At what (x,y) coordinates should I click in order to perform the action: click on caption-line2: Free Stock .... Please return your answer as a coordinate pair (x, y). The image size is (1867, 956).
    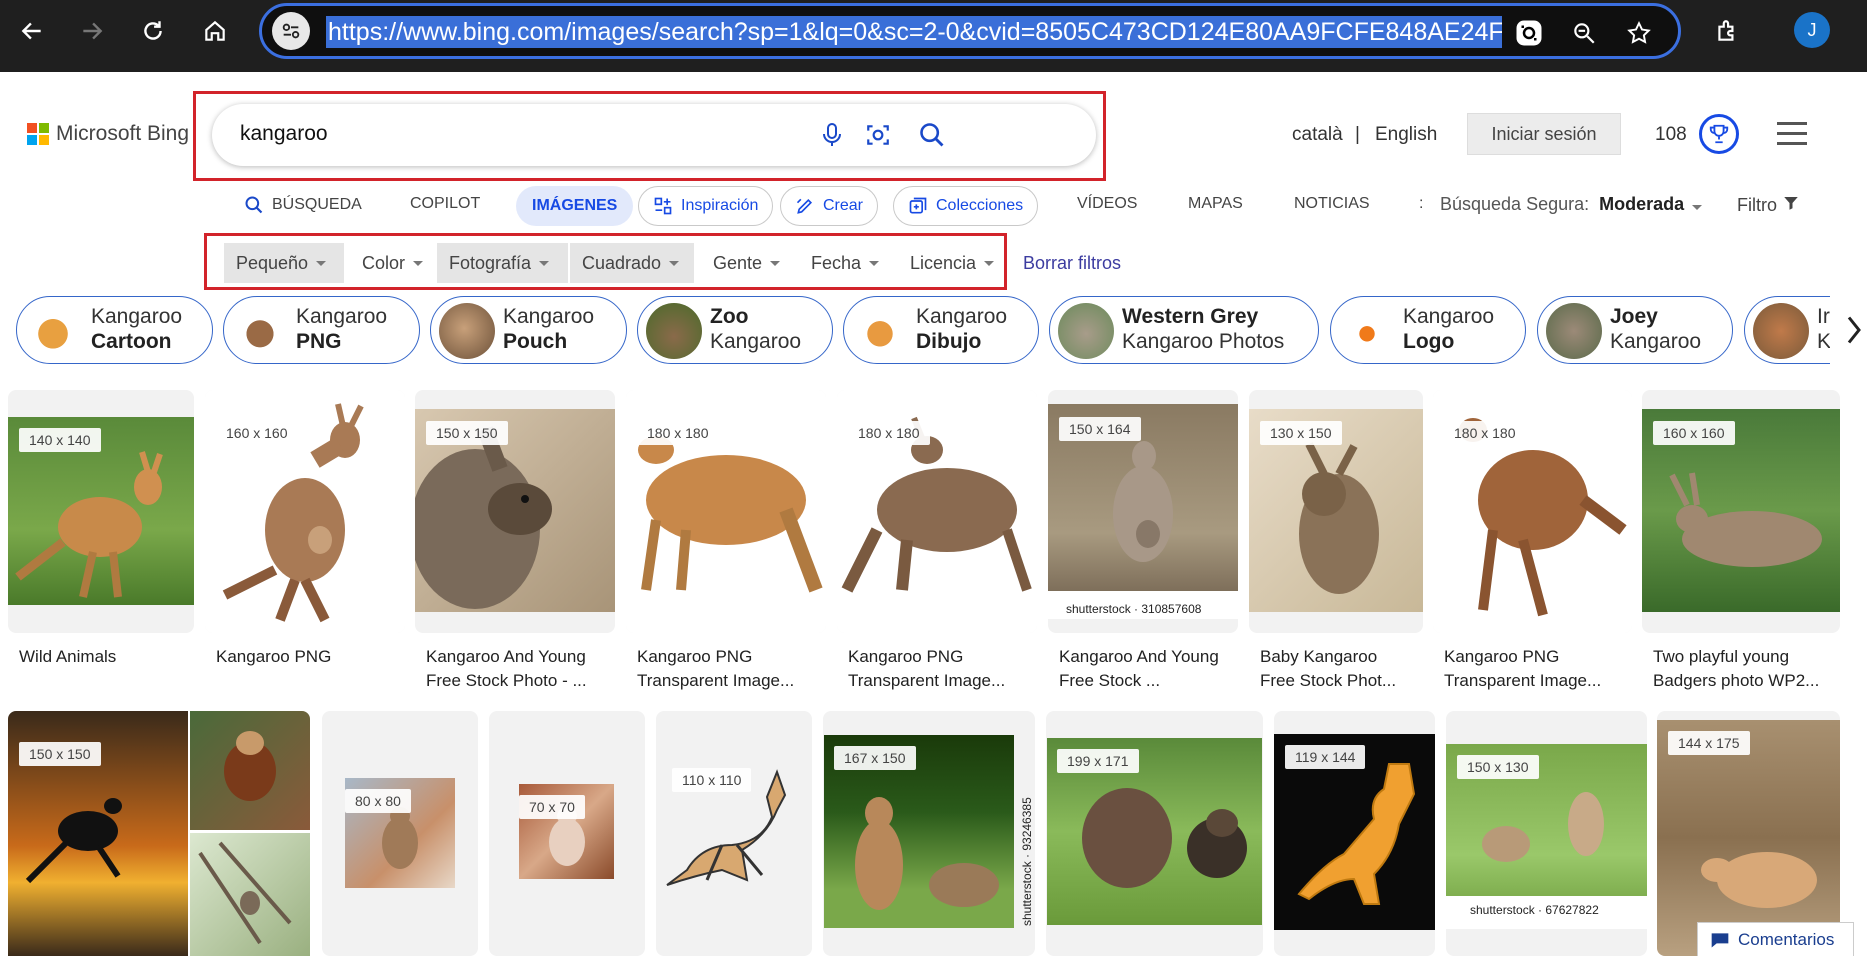
    Looking at the image, I should click on (1110, 680).